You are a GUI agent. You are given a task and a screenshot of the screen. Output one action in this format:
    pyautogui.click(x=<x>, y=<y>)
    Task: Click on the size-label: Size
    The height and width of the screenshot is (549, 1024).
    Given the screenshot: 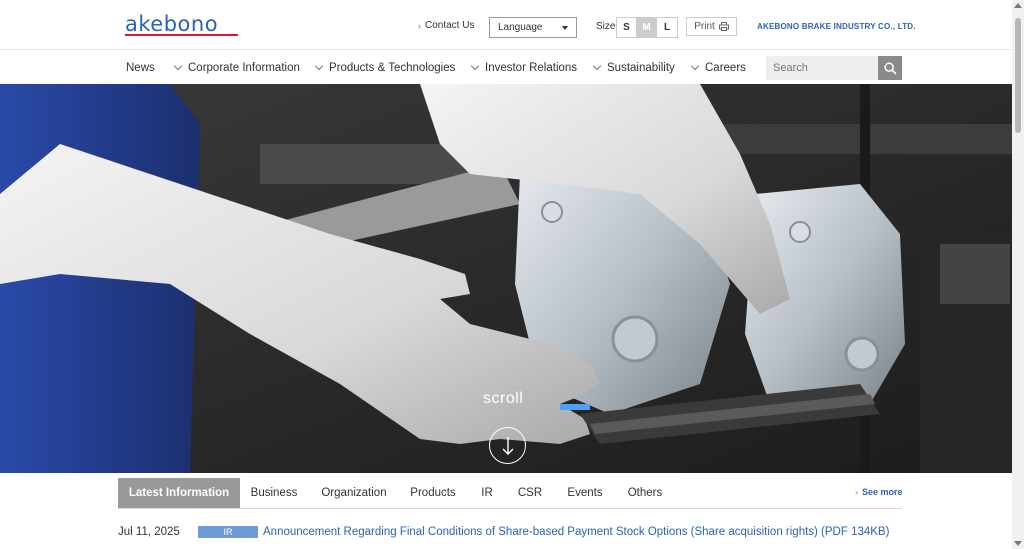 What is the action you would take?
    pyautogui.click(x=606, y=26)
    